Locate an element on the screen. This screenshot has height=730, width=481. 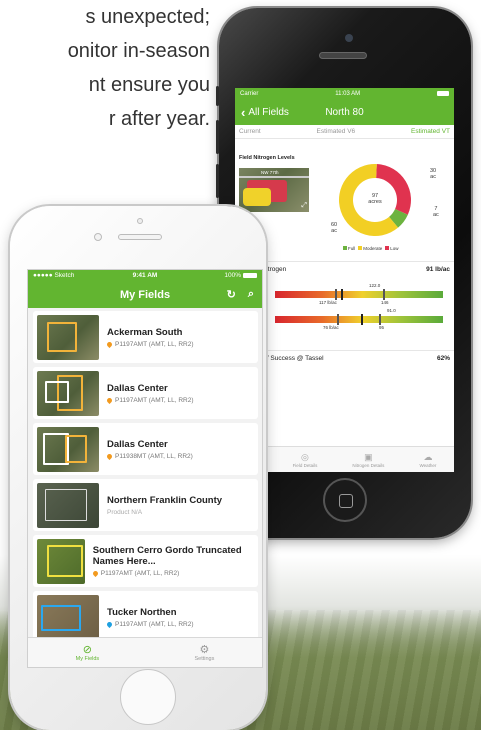
map-road-label: NW 77th is located at coordinates (270, 172).